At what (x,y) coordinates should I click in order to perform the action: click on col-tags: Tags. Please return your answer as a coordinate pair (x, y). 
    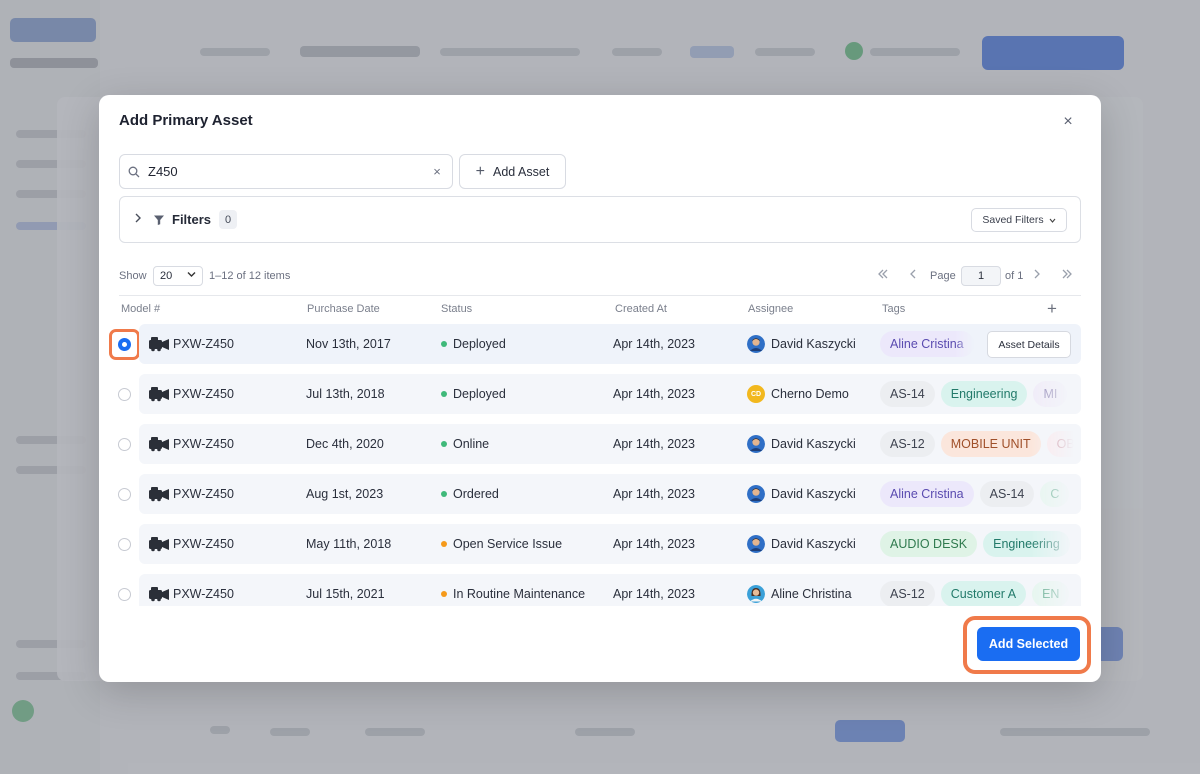
    Looking at the image, I should click on (893, 309).